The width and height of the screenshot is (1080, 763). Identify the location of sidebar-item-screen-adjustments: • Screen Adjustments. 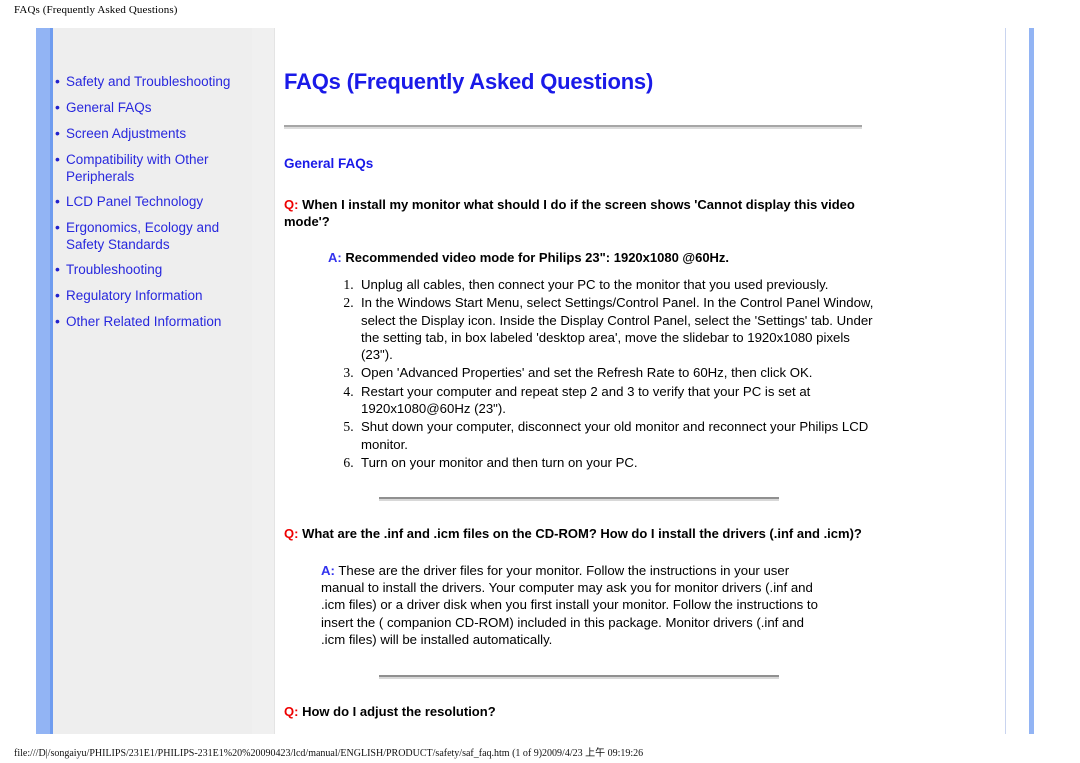
(147, 133).